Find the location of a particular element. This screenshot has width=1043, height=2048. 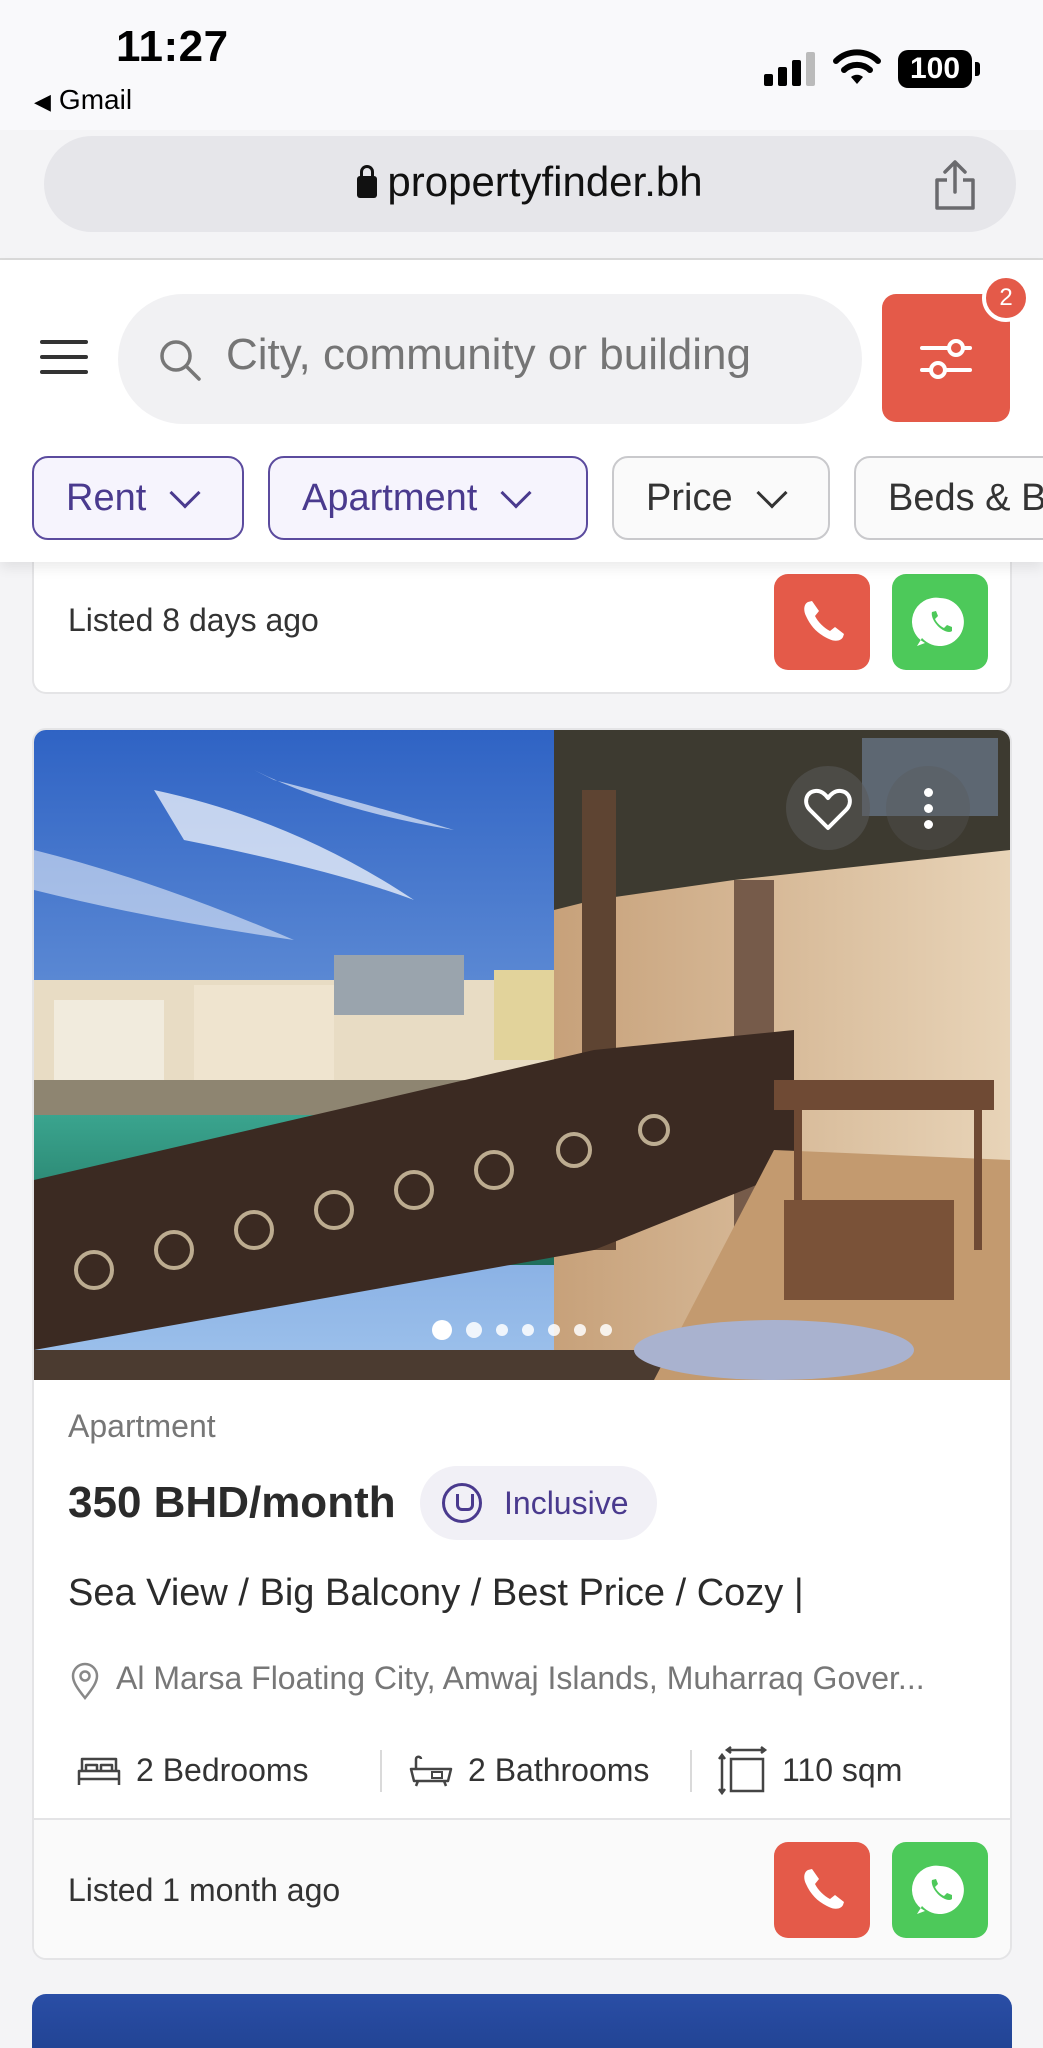

menu-icon is located at coordinates (64, 357).